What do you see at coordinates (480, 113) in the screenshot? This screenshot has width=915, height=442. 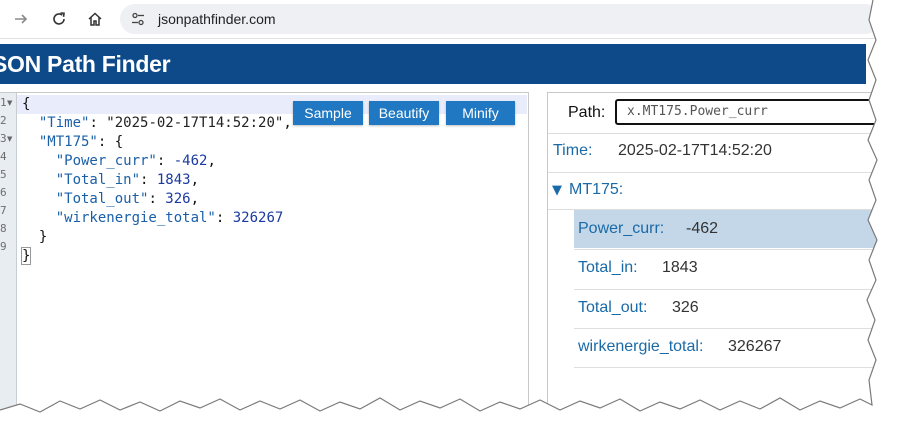 I see `minify-button: Minify` at bounding box center [480, 113].